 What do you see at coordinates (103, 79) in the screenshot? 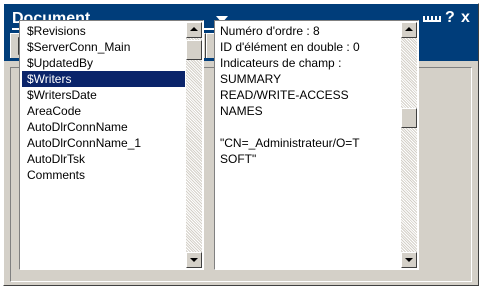
I see `list-item: $Writers` at bounding box center [103, 79].